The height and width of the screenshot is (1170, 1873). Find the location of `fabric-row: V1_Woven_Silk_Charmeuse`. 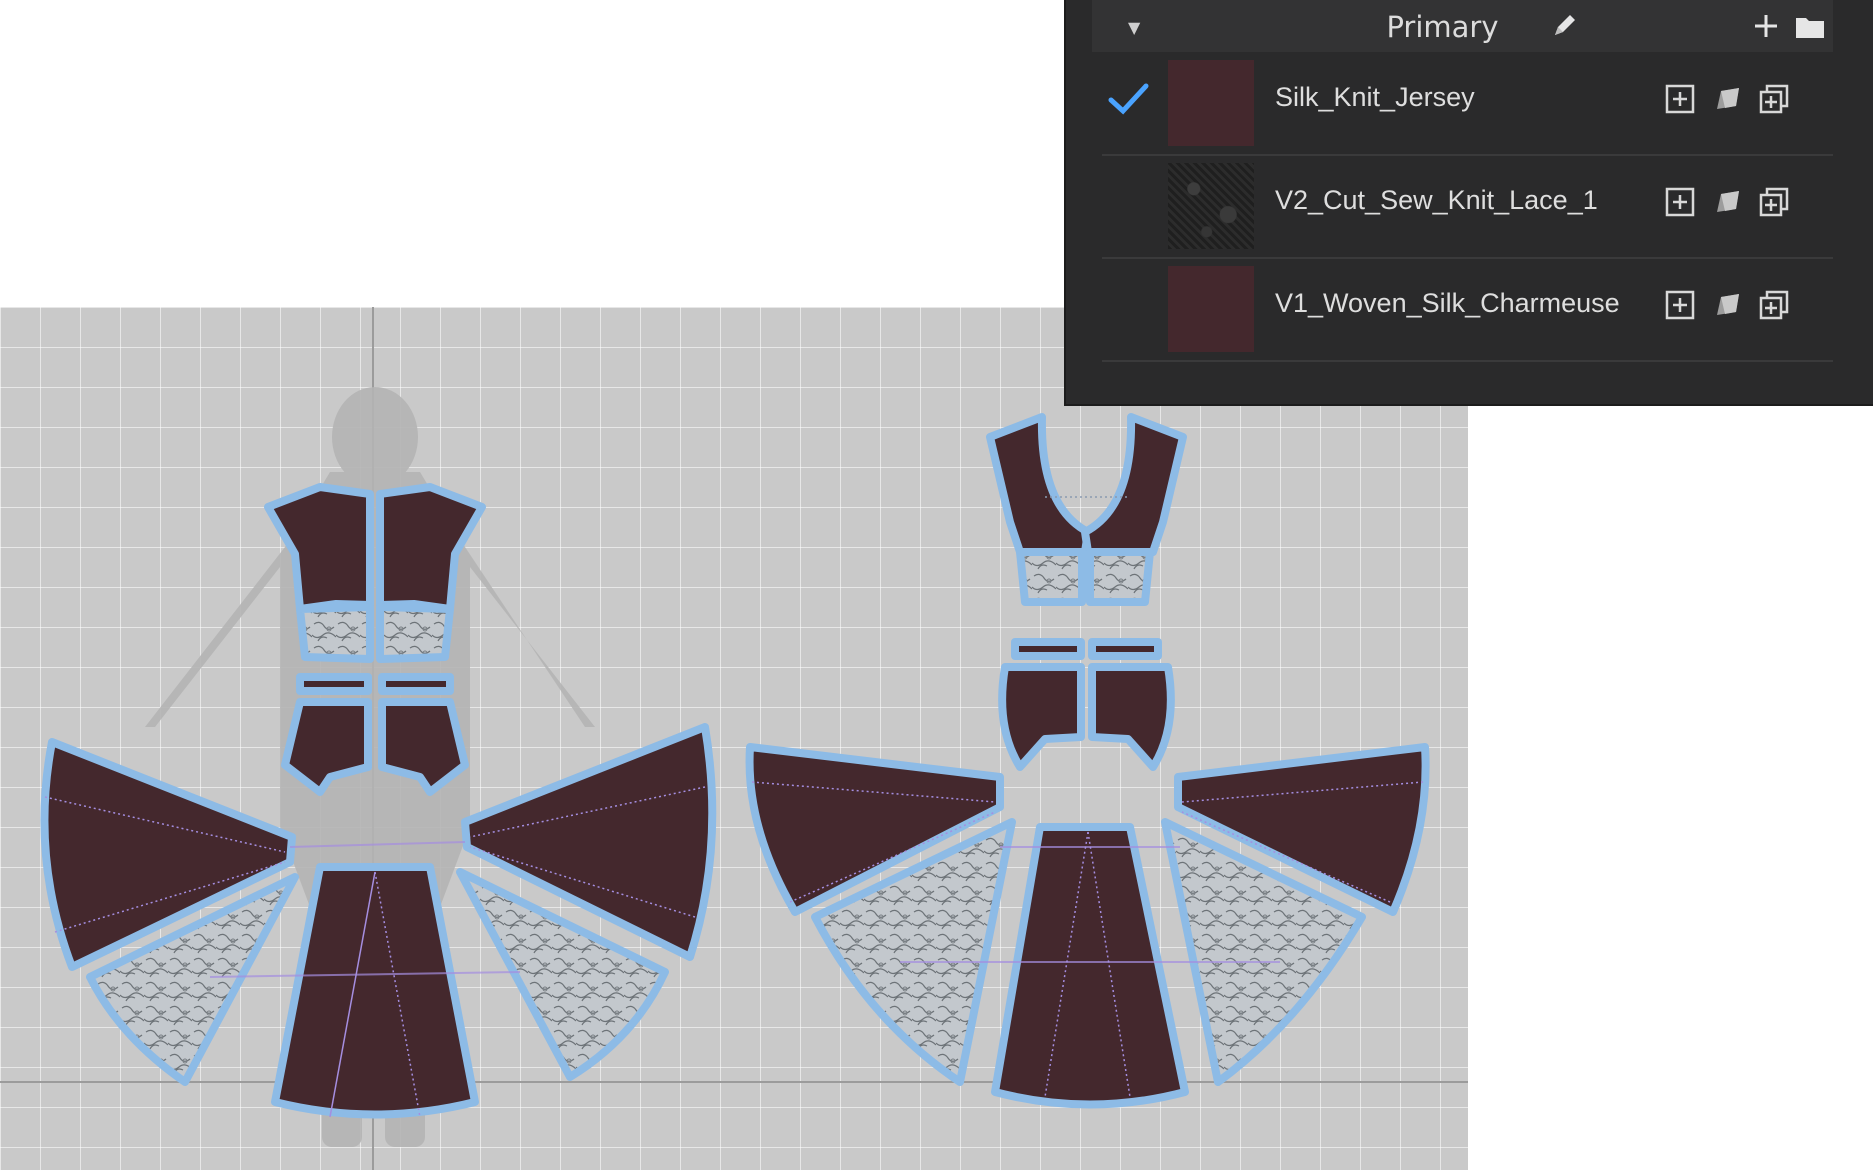

fabric-row: V1_Woven_Silk_Charmeuse is located at coordinates (1467, 310).